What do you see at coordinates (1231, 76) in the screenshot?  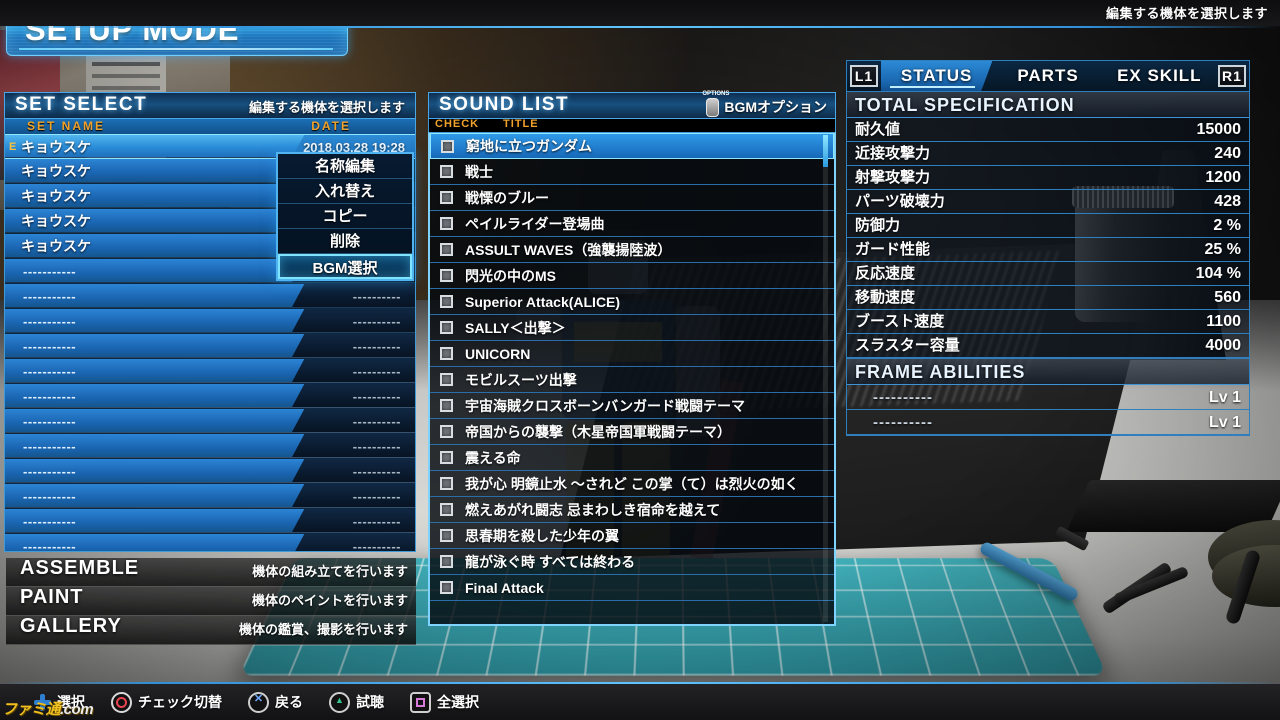 I see `right-bumper-icon: R1` at bounding box center [1231, 76].